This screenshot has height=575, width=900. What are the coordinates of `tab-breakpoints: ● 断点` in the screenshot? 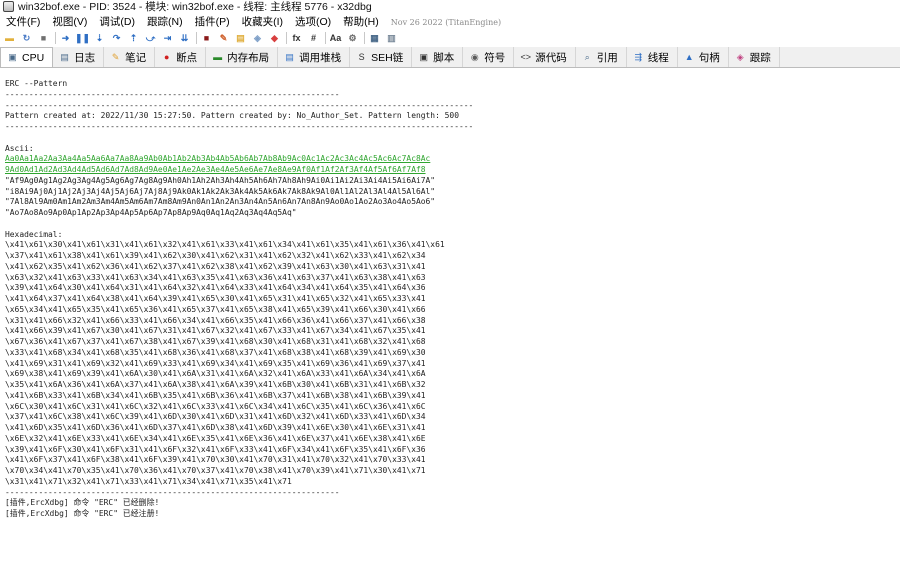 It's located at (181, 57).